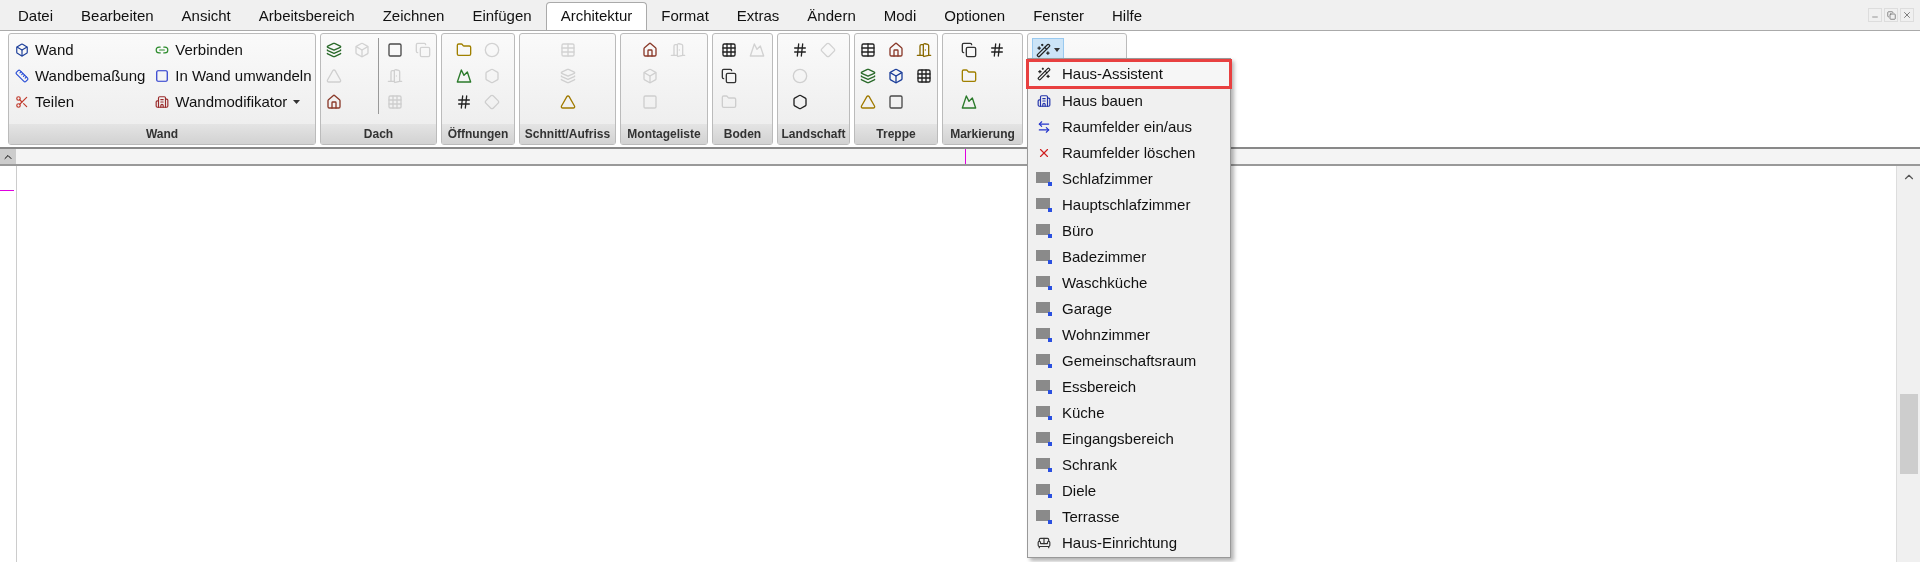  What do you see at coordinates (1127, 16) in the screenshot?
I see `menu-tab: Hilfe` at bounding box center [1127, 16].